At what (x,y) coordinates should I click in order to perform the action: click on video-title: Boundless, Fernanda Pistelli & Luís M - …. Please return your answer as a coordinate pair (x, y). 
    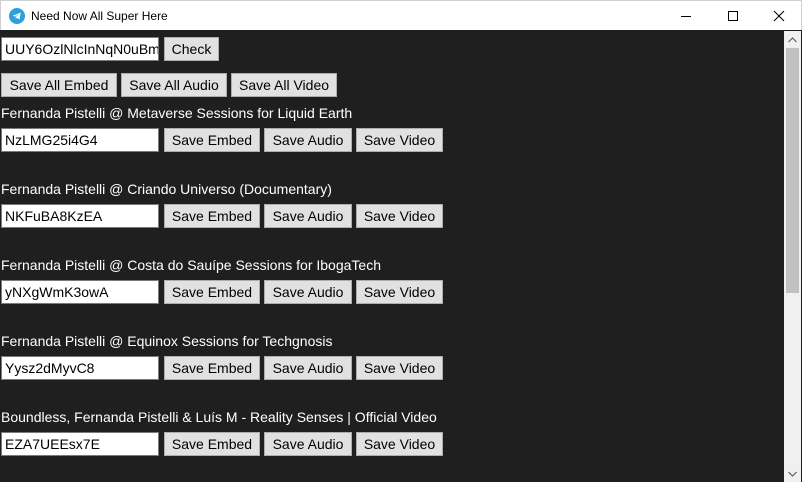
    Looking at the image, I should click on (219, 417).